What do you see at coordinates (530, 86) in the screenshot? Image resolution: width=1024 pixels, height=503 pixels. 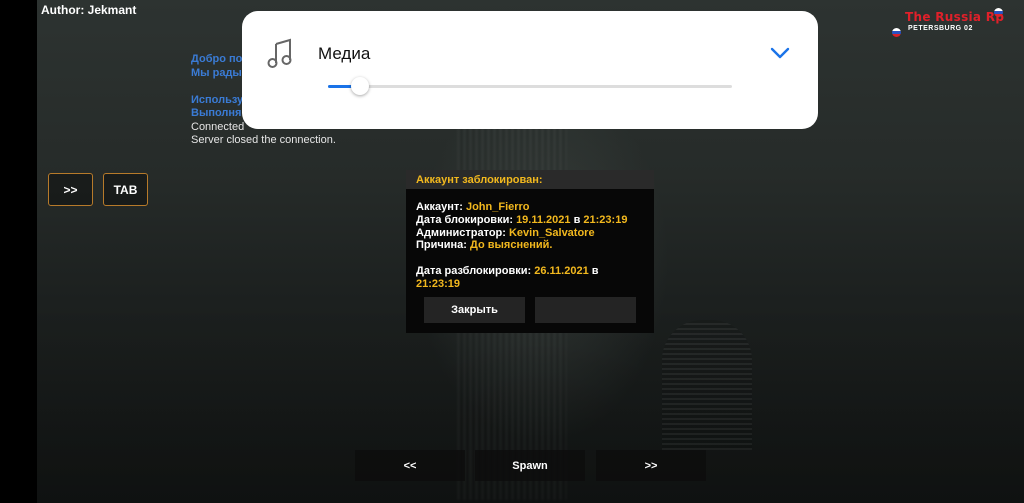 I see `volume-slider` at bounding box center [530, 86].